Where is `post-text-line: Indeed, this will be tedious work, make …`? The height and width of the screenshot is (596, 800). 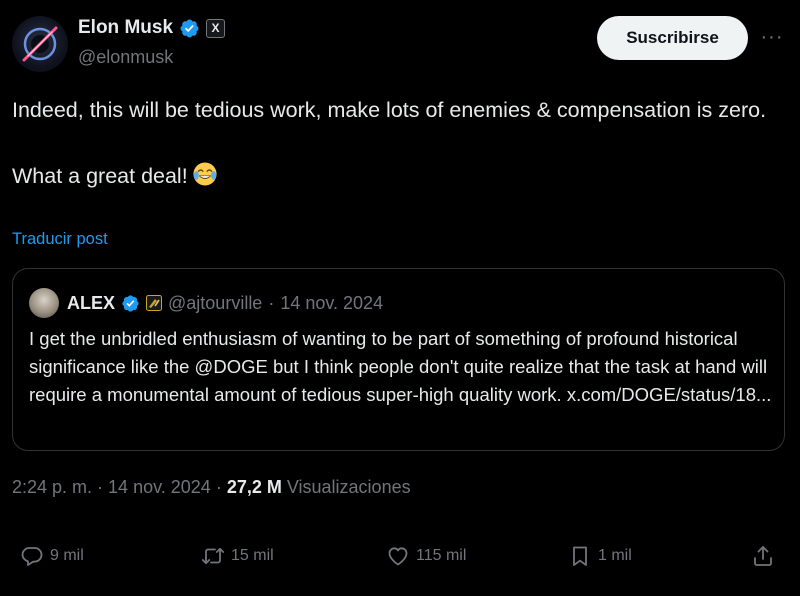 post-text-line: Indeed, this will be tedious work, make … is located at coordinates (389, 110).